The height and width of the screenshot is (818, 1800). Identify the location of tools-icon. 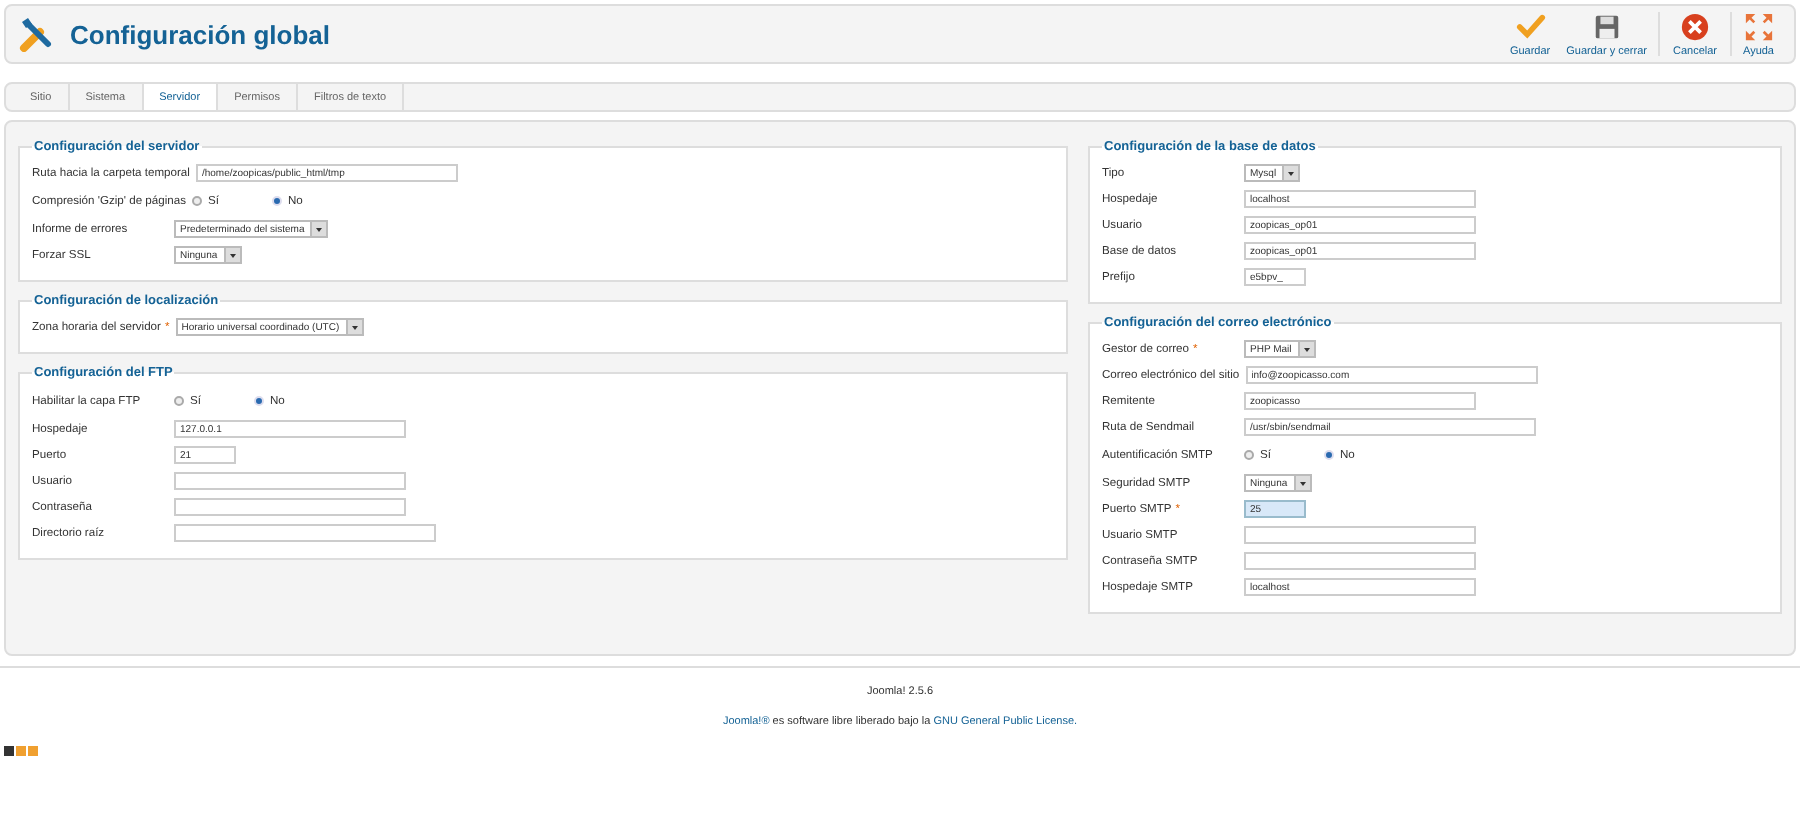
(36, 34).